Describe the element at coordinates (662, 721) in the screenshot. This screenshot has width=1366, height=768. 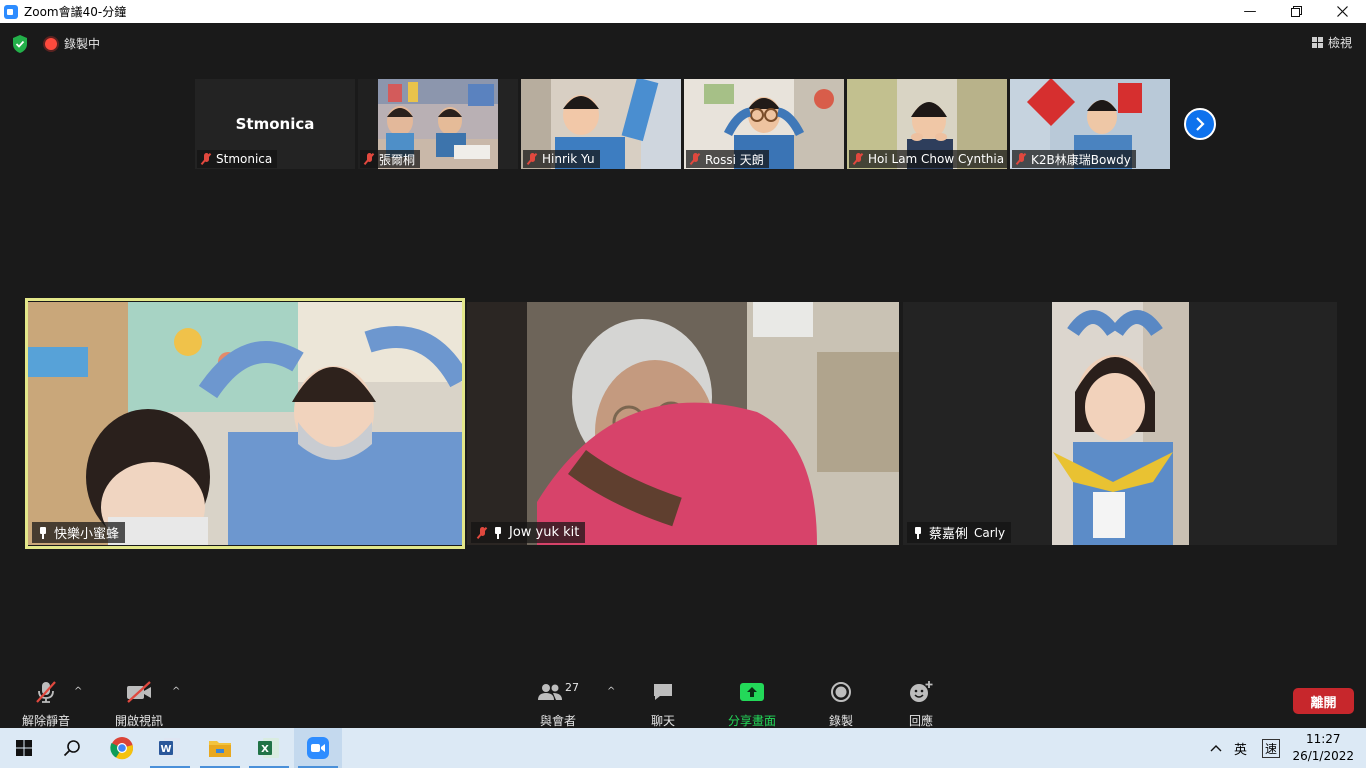
I see `chat-label: 聊天` at that location.